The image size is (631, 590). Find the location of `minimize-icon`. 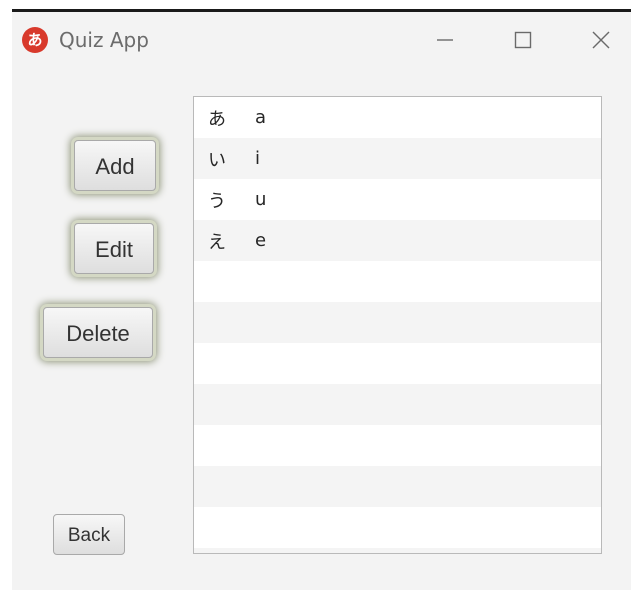

minimize-icon is located at coordinates (445, 40).